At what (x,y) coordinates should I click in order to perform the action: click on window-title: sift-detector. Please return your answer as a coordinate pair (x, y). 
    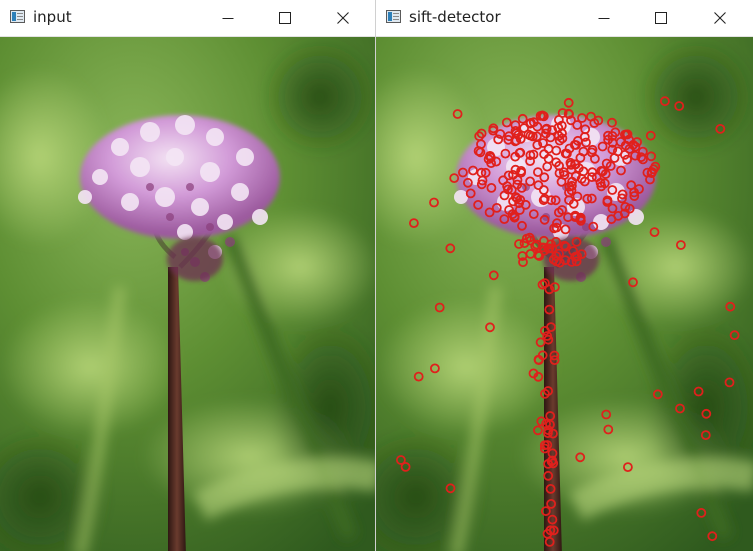
    Looking at the image, I should click on (455, 17).